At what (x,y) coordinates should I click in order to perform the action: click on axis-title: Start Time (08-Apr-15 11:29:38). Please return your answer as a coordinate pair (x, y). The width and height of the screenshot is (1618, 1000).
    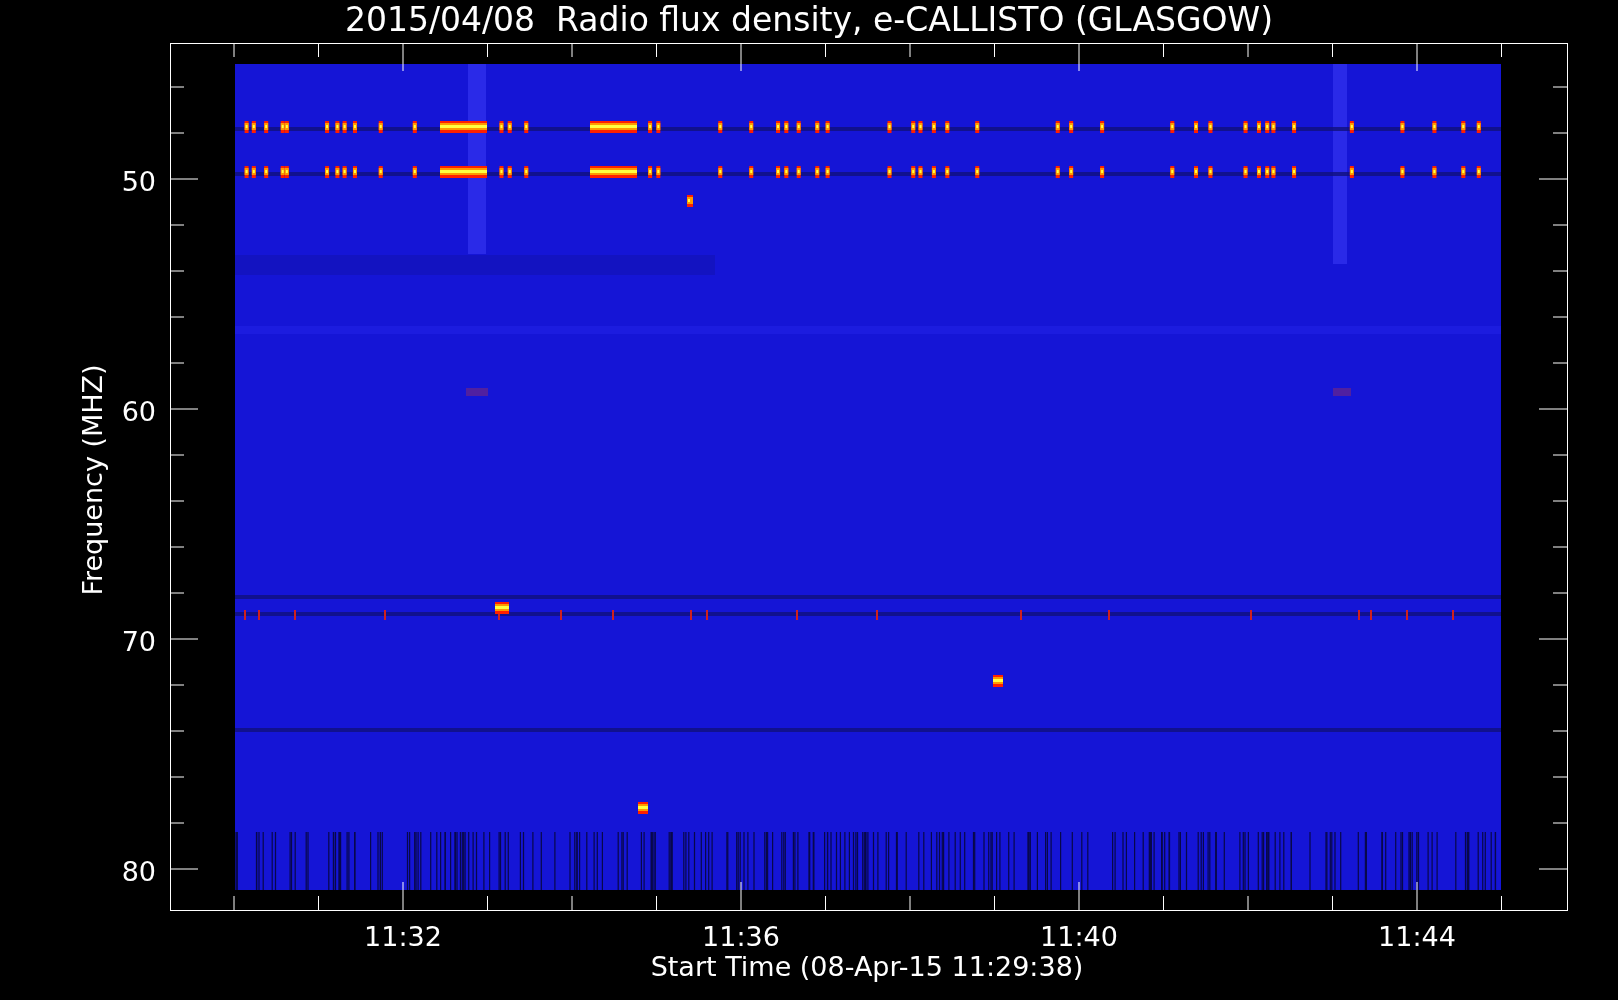
    Looking at the image, I should click on (867, 966).